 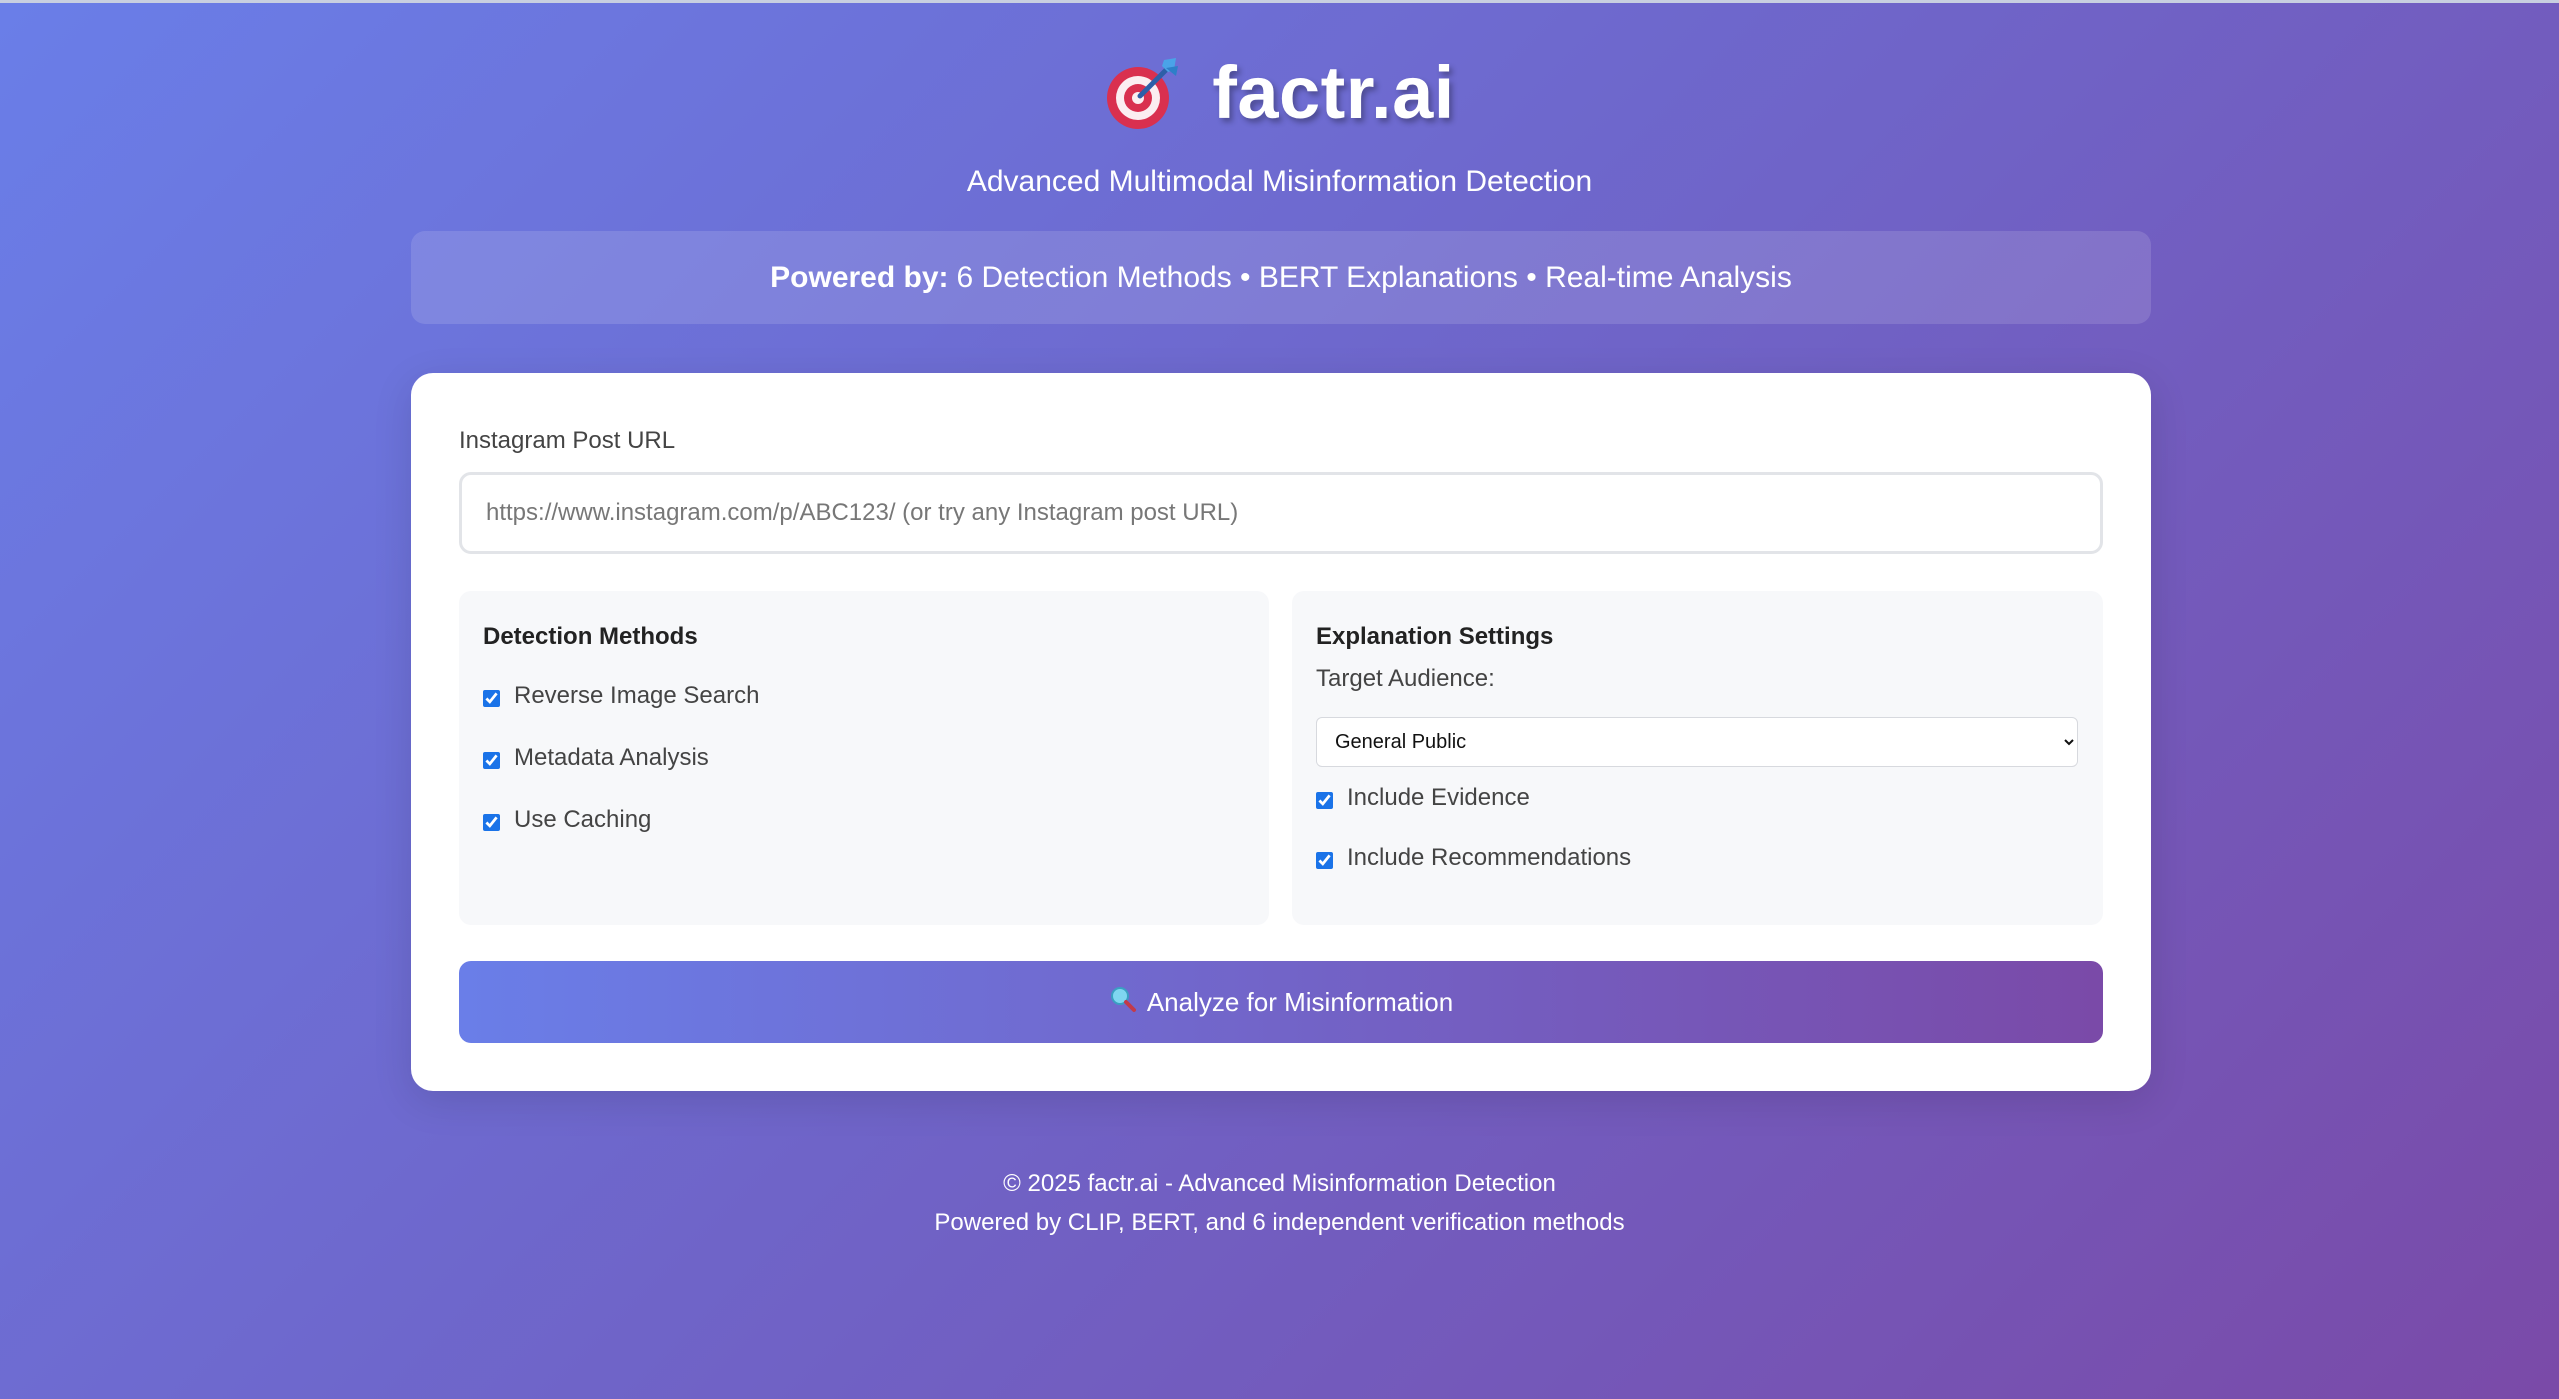 What do you see at coordinates (1281, 513) in the screenshot?
I see `instagram-url-input` at bounding box center [1281, 513].